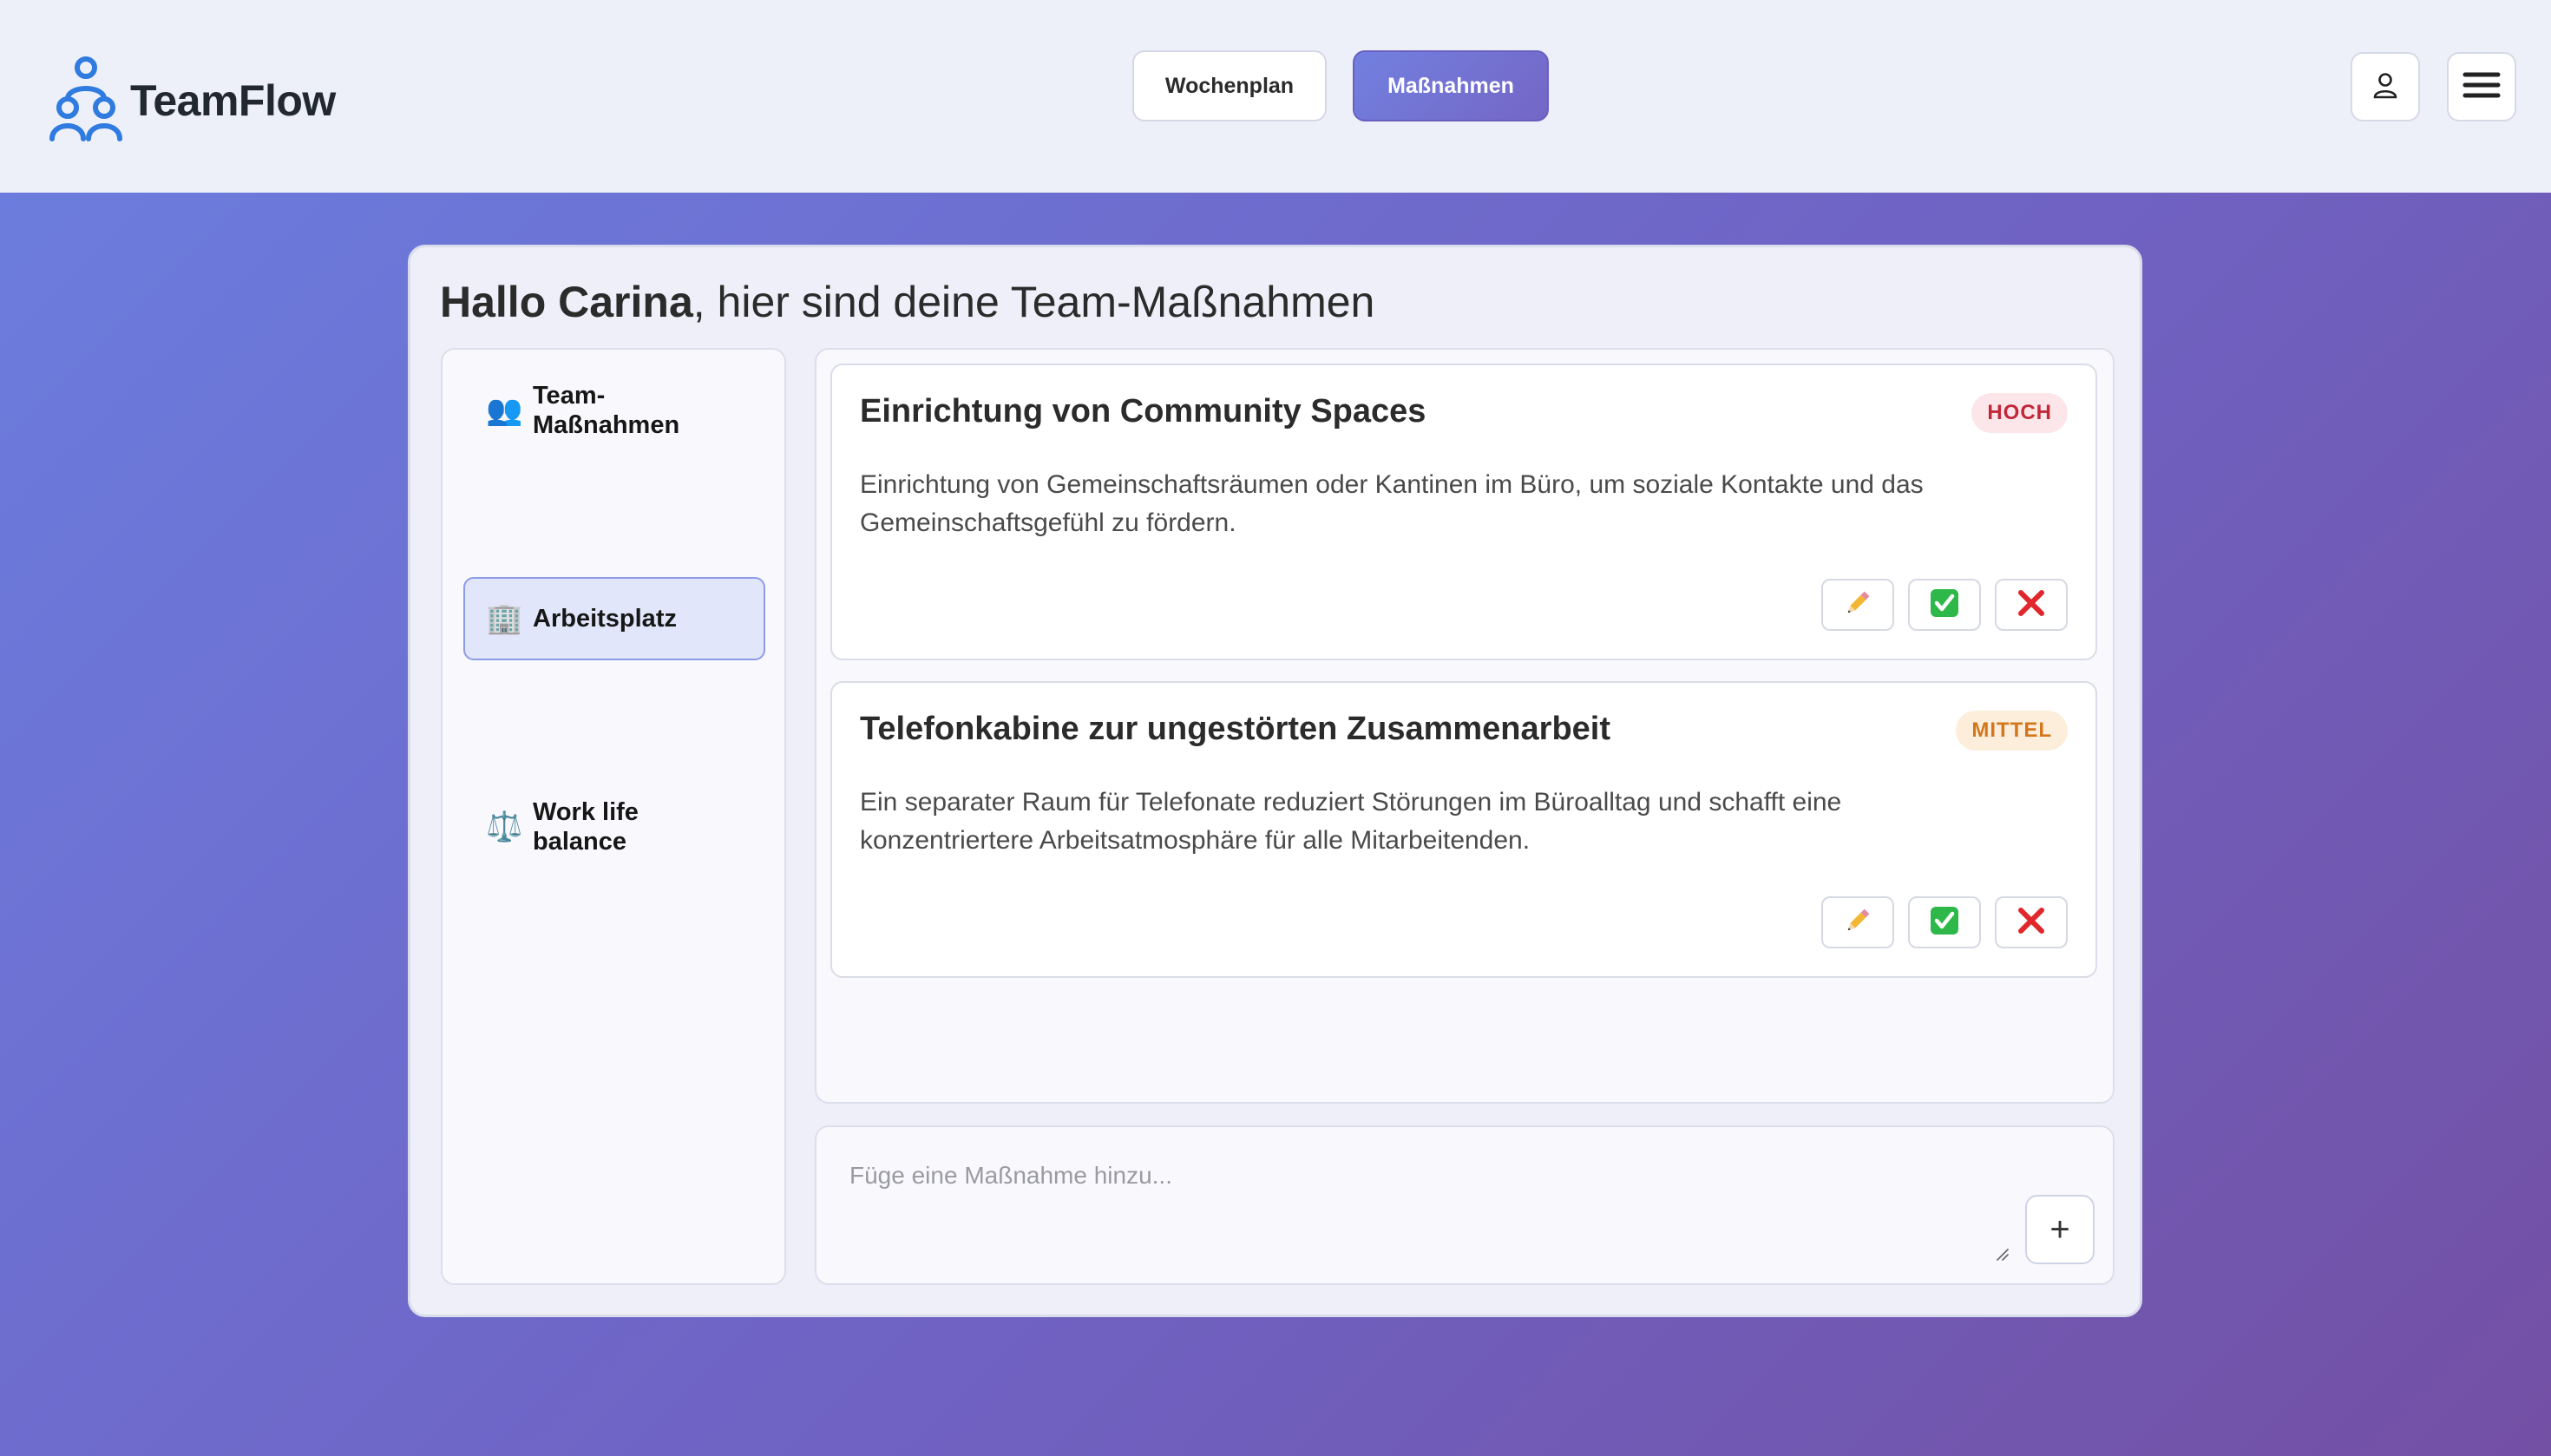  Describe the element at coordinates (2002, 1254) in the screenshot. I see `resize-grip-icon` at that location.